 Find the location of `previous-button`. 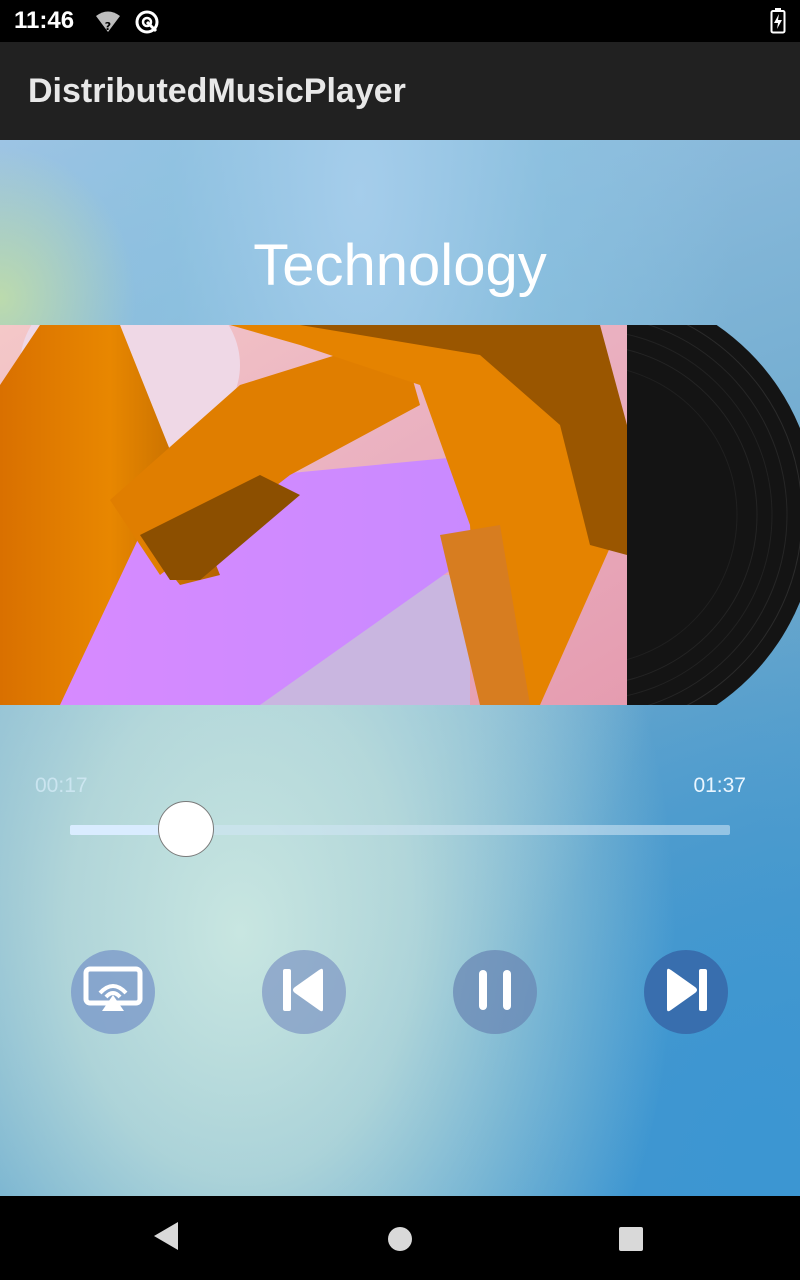

previous-button is located at coordinates (304, 992).